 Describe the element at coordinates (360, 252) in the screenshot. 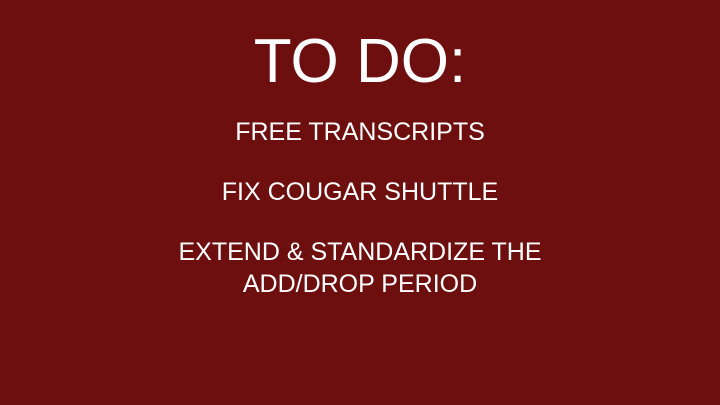

I see `todo-item-text-line-1: EXTEND & STANDARDIZE THE` at that location.